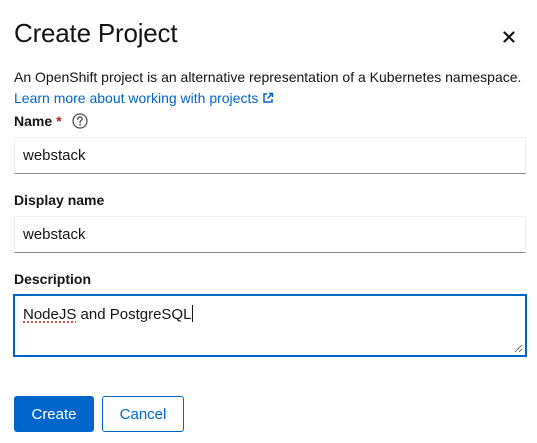 The width and height of the screenshot is (537, 443). I want to click on display-name-label-text: Display name, so click(59, 200).